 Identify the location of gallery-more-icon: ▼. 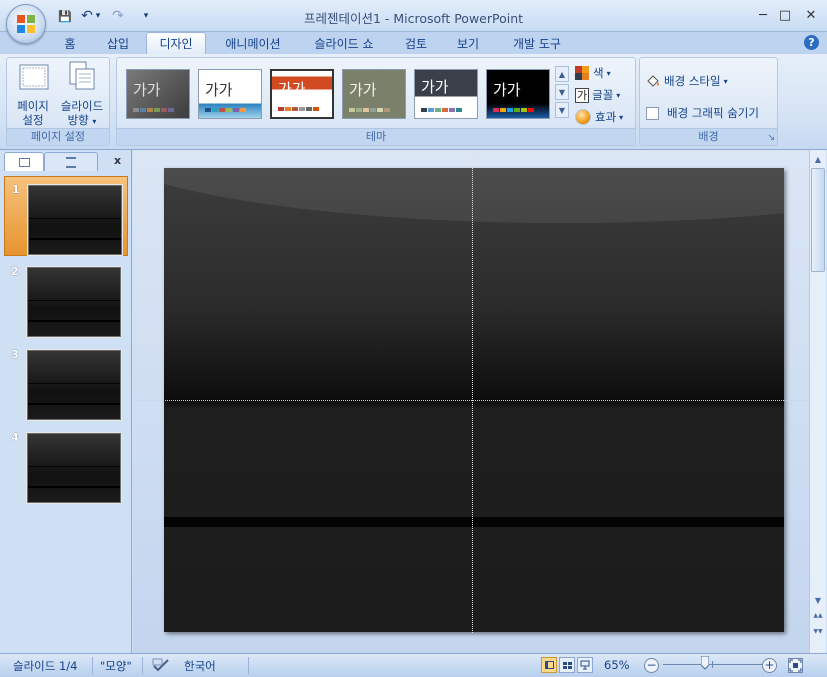
(562, 110).